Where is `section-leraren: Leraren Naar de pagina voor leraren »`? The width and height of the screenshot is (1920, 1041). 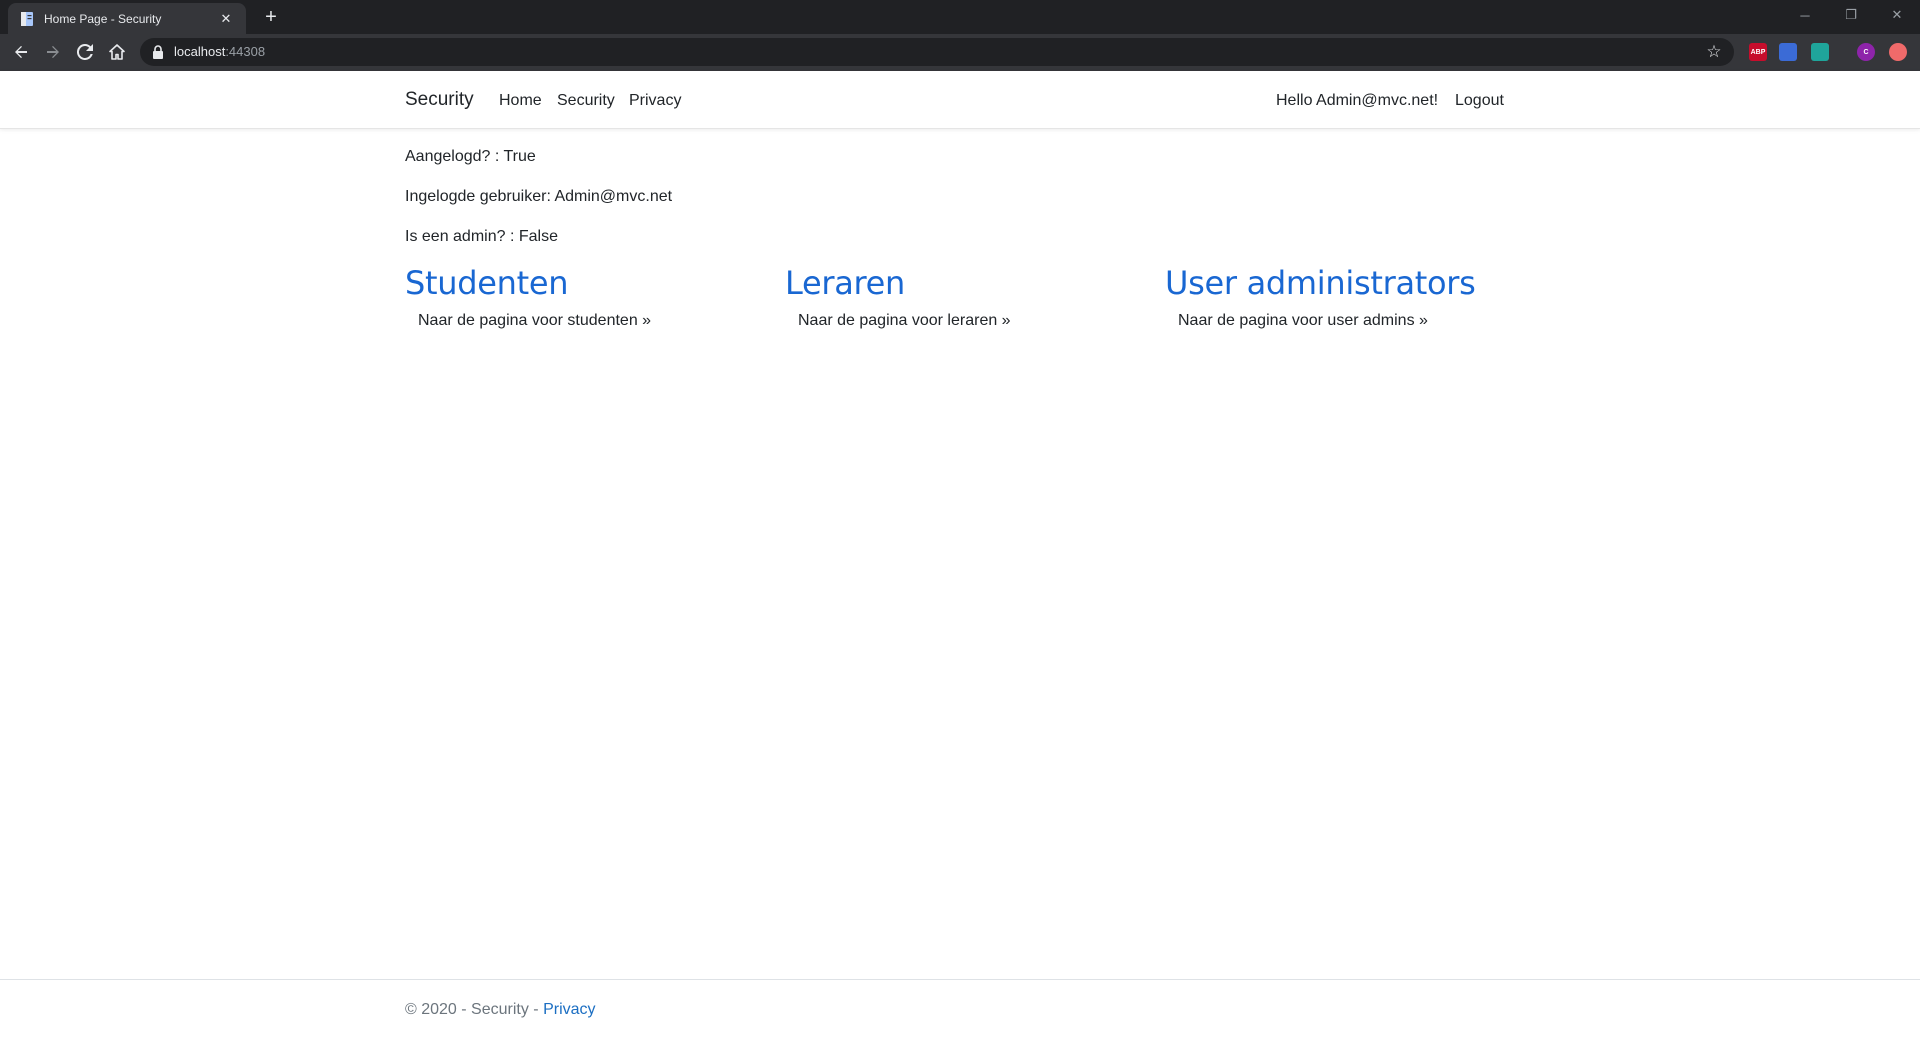 section-leraren: Leraren Naar de pagina voor leraren » is located at coordinates (965, 296).